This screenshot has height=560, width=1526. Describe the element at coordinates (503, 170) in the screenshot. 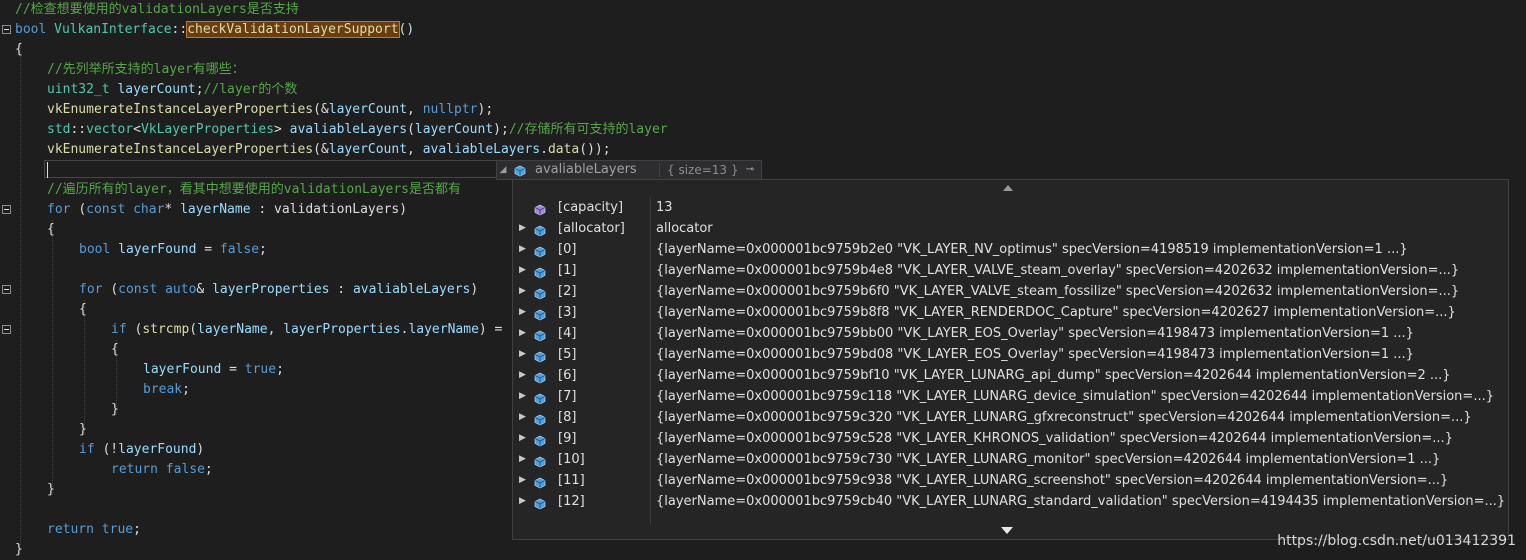

I see `collapse-arrow-icon: ◢` at that location.